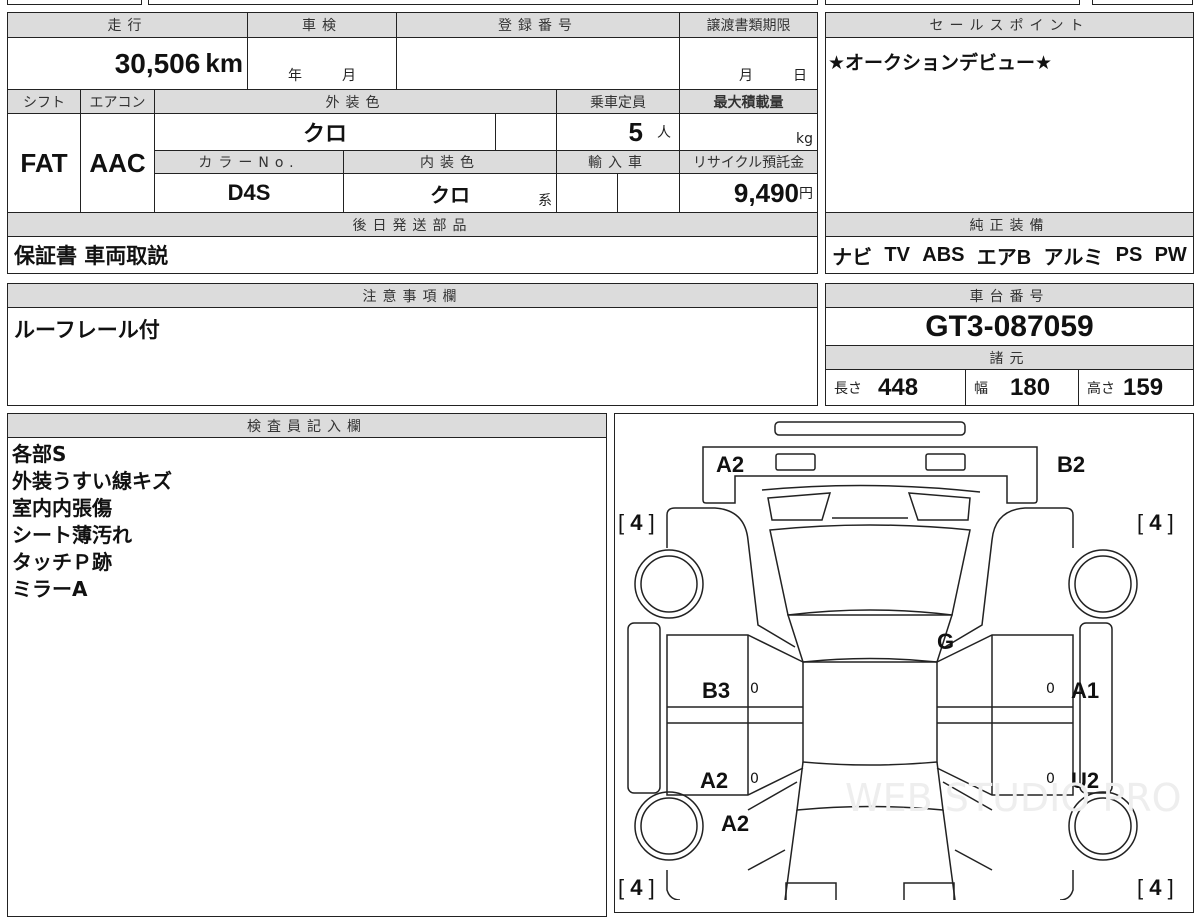 The image size is (1200, 917). What do you see at coordinates (870, 475) in the screenshot?
I see `front-bumper-shape` at bounding box center [870, 475].